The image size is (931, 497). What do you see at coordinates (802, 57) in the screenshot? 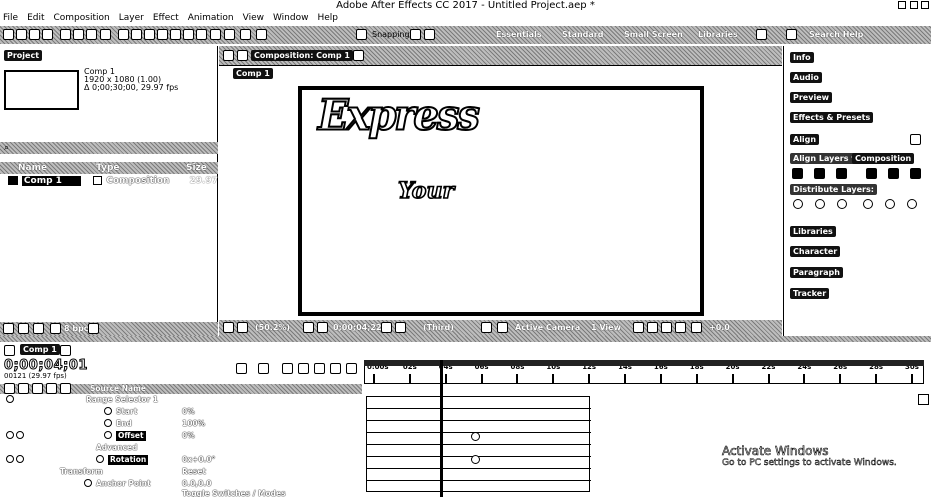
I see `panel-info: Info` at bounding box center [802, 57].